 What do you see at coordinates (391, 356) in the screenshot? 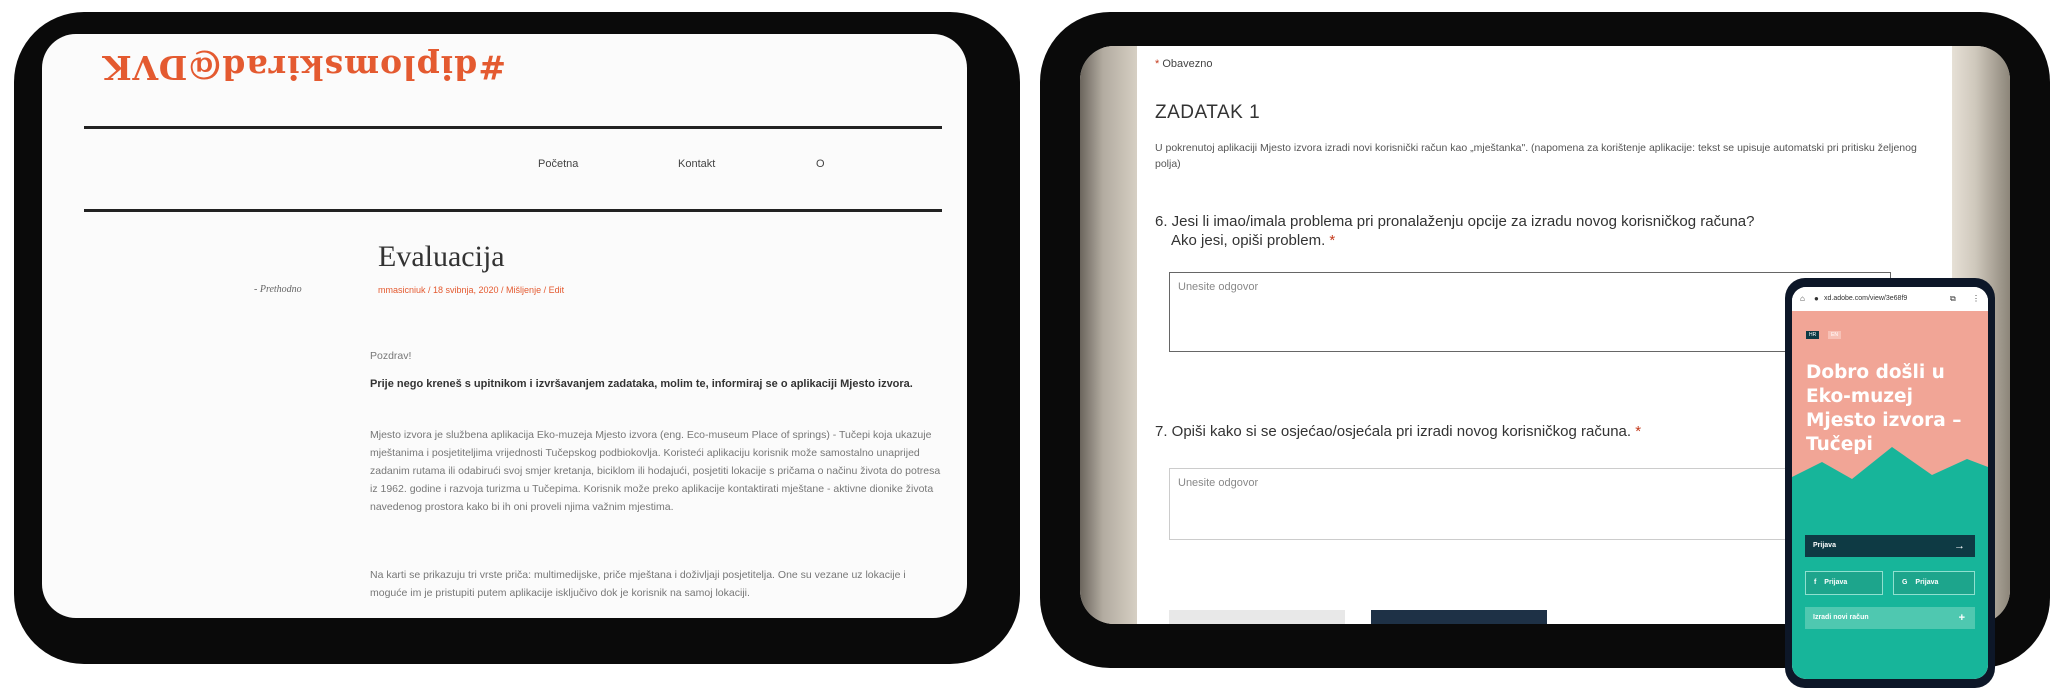
I see `post-greeting: Pozdrav!` at bounding box center [391, 356].